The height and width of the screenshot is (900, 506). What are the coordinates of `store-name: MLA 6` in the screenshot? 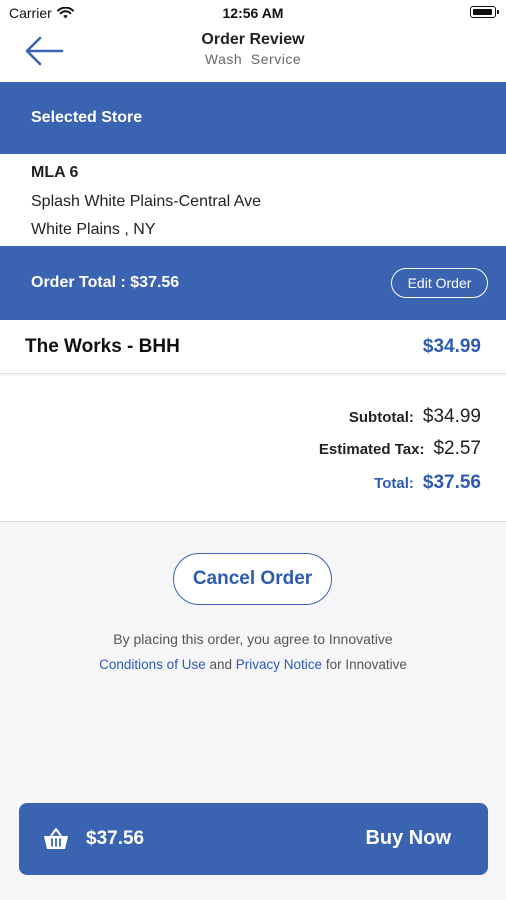 It's located at (55, 172).